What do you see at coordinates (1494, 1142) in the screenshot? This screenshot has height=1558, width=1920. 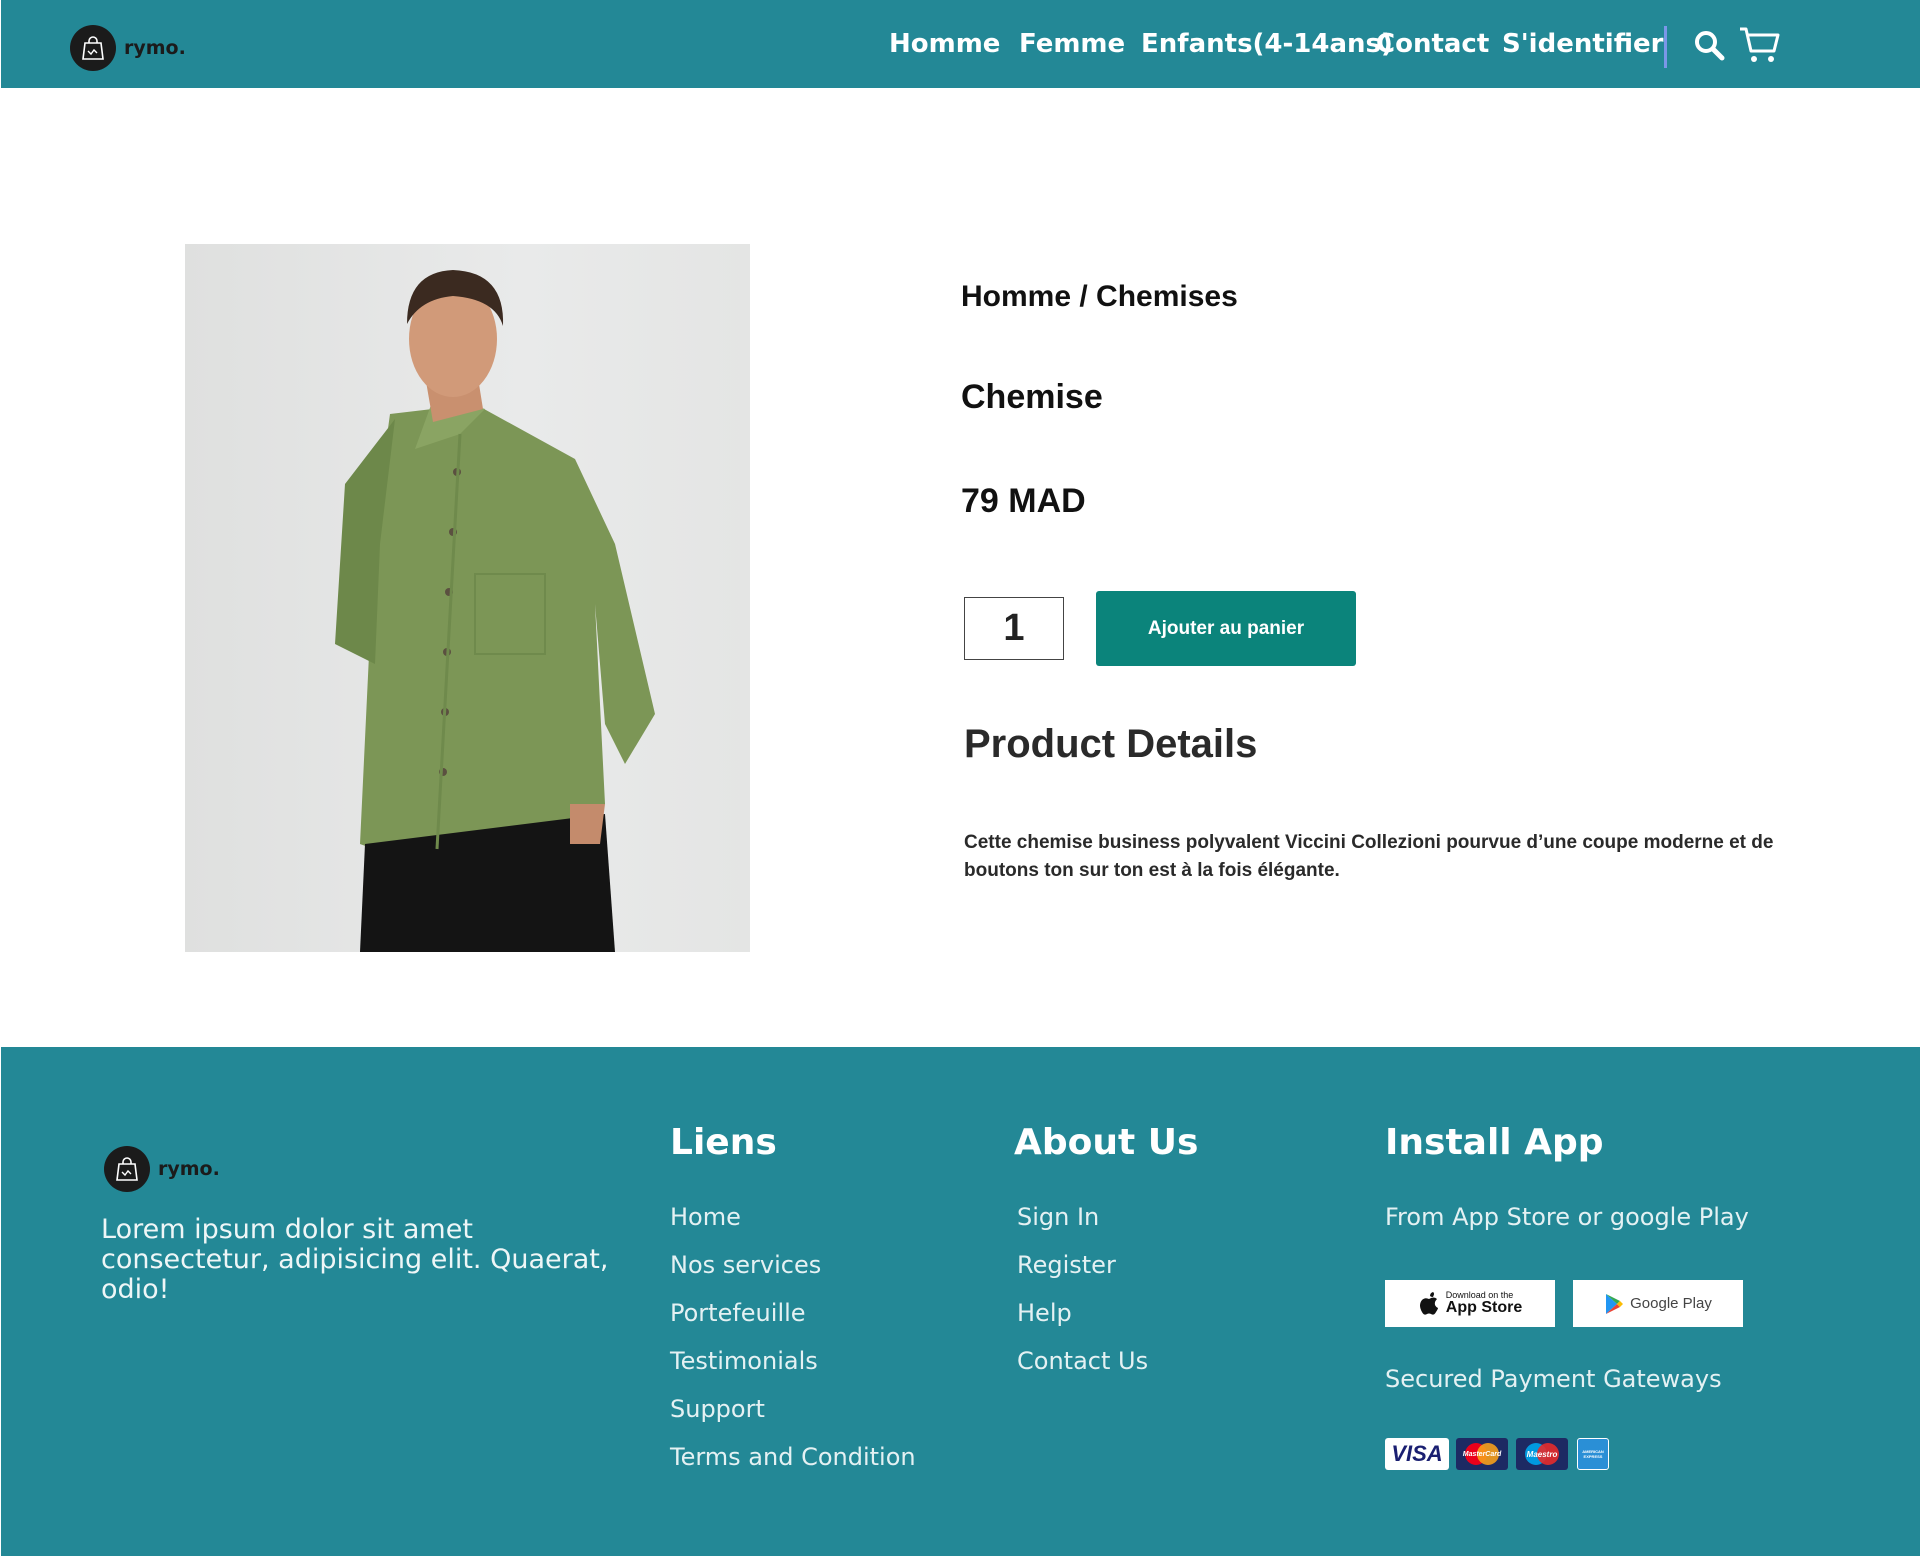 I see `install-title: Install App` at bounding box center [1494, 1142].